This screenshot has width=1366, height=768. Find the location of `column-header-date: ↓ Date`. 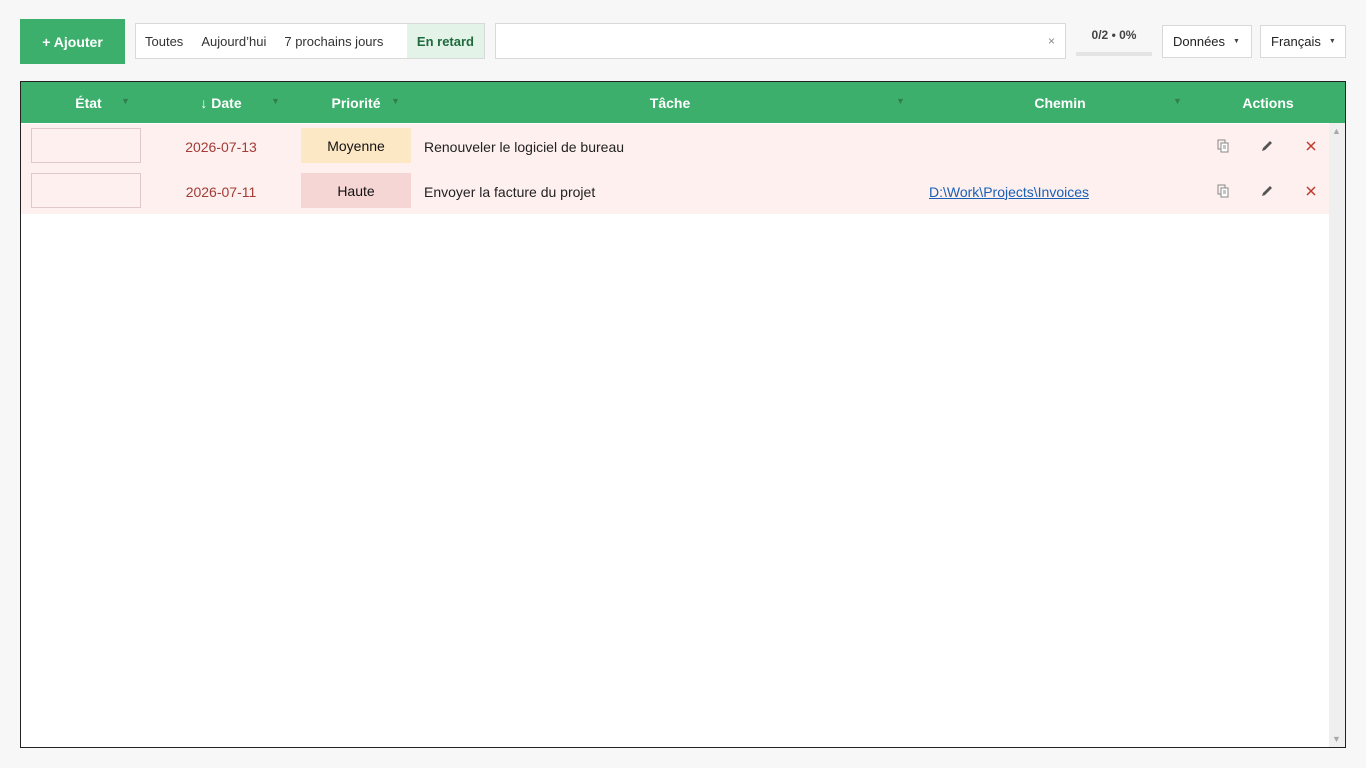

column-header-date: ↓ Date is located at coordinates (221, 102).